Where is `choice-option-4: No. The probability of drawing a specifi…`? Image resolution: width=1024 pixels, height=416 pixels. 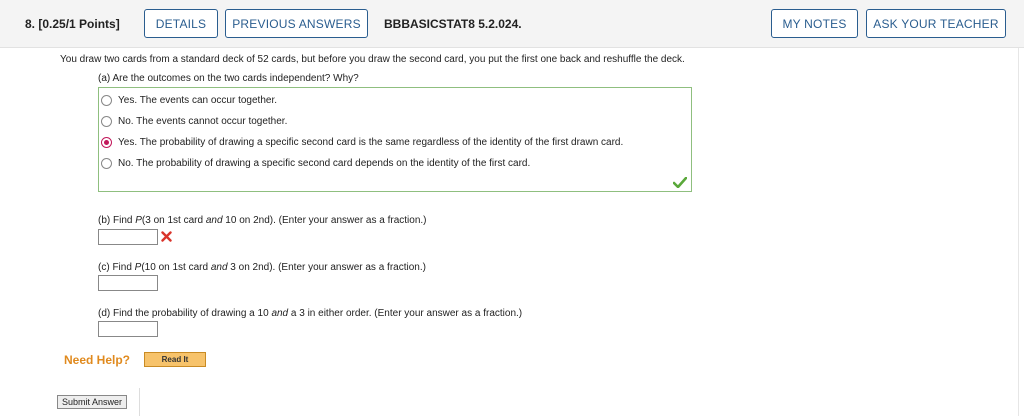 choice-option-4: No. The probability of drawing a specifi… is located at coordinates (315, 163).